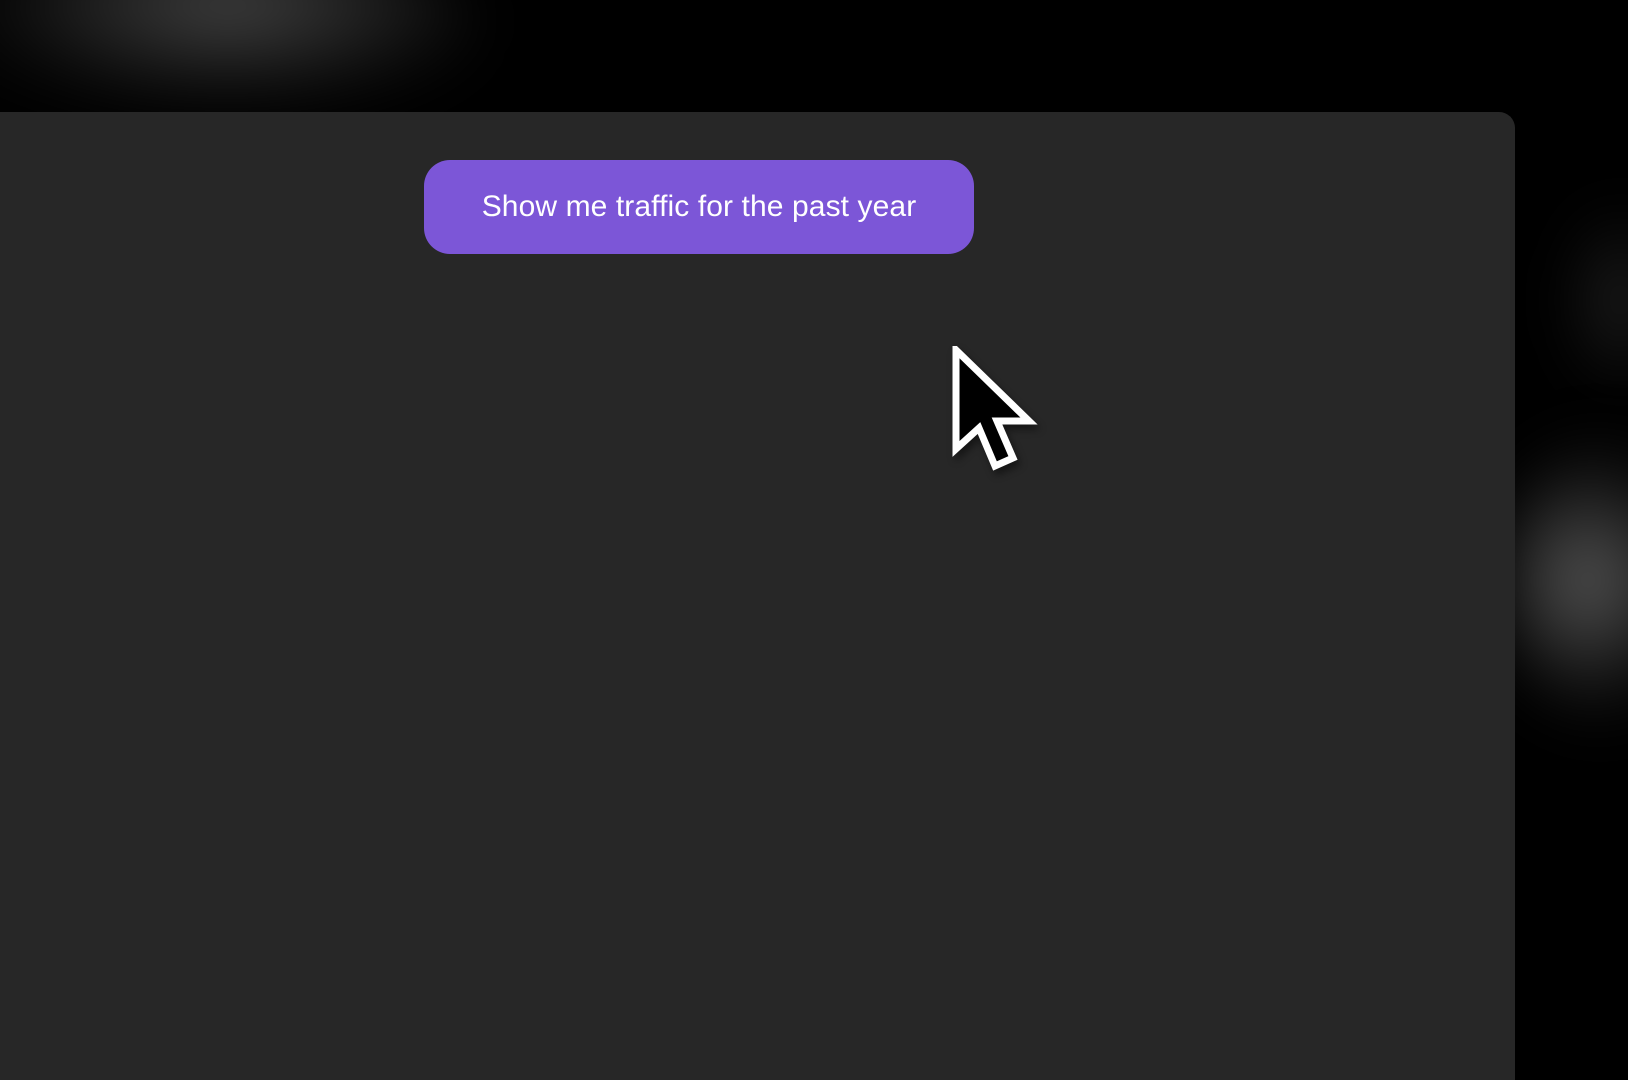 The height and width of the screenshot is (1080, 1628). I want to click on suggested-prompt-button: Show me traffic for the past year, so click(699, 207).